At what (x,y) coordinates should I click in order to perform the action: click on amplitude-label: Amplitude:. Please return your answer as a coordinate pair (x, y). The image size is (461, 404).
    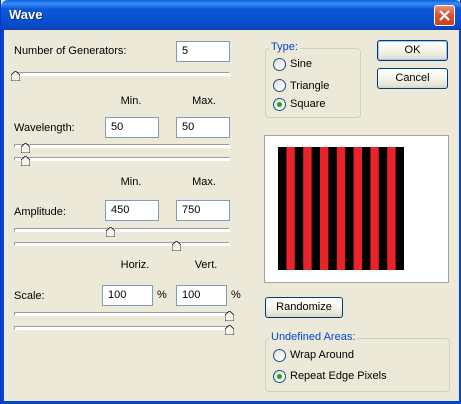
    Looking at the image, I should click on (40, 212).